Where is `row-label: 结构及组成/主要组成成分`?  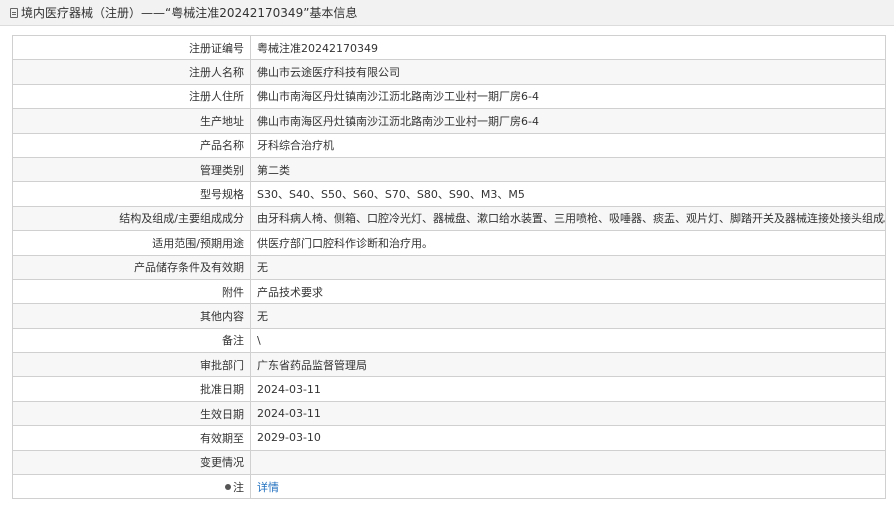
row-label: 结构及组成/主要组成成分 is located at coordinates (131, 218).